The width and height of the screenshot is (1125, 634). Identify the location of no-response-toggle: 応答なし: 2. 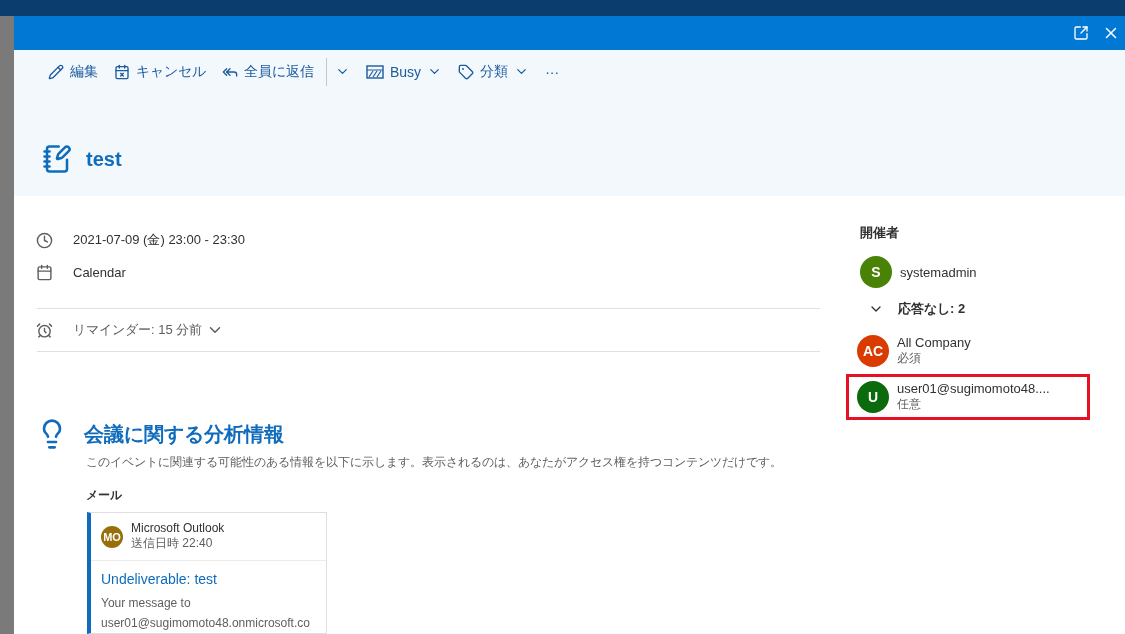
(913, 309).